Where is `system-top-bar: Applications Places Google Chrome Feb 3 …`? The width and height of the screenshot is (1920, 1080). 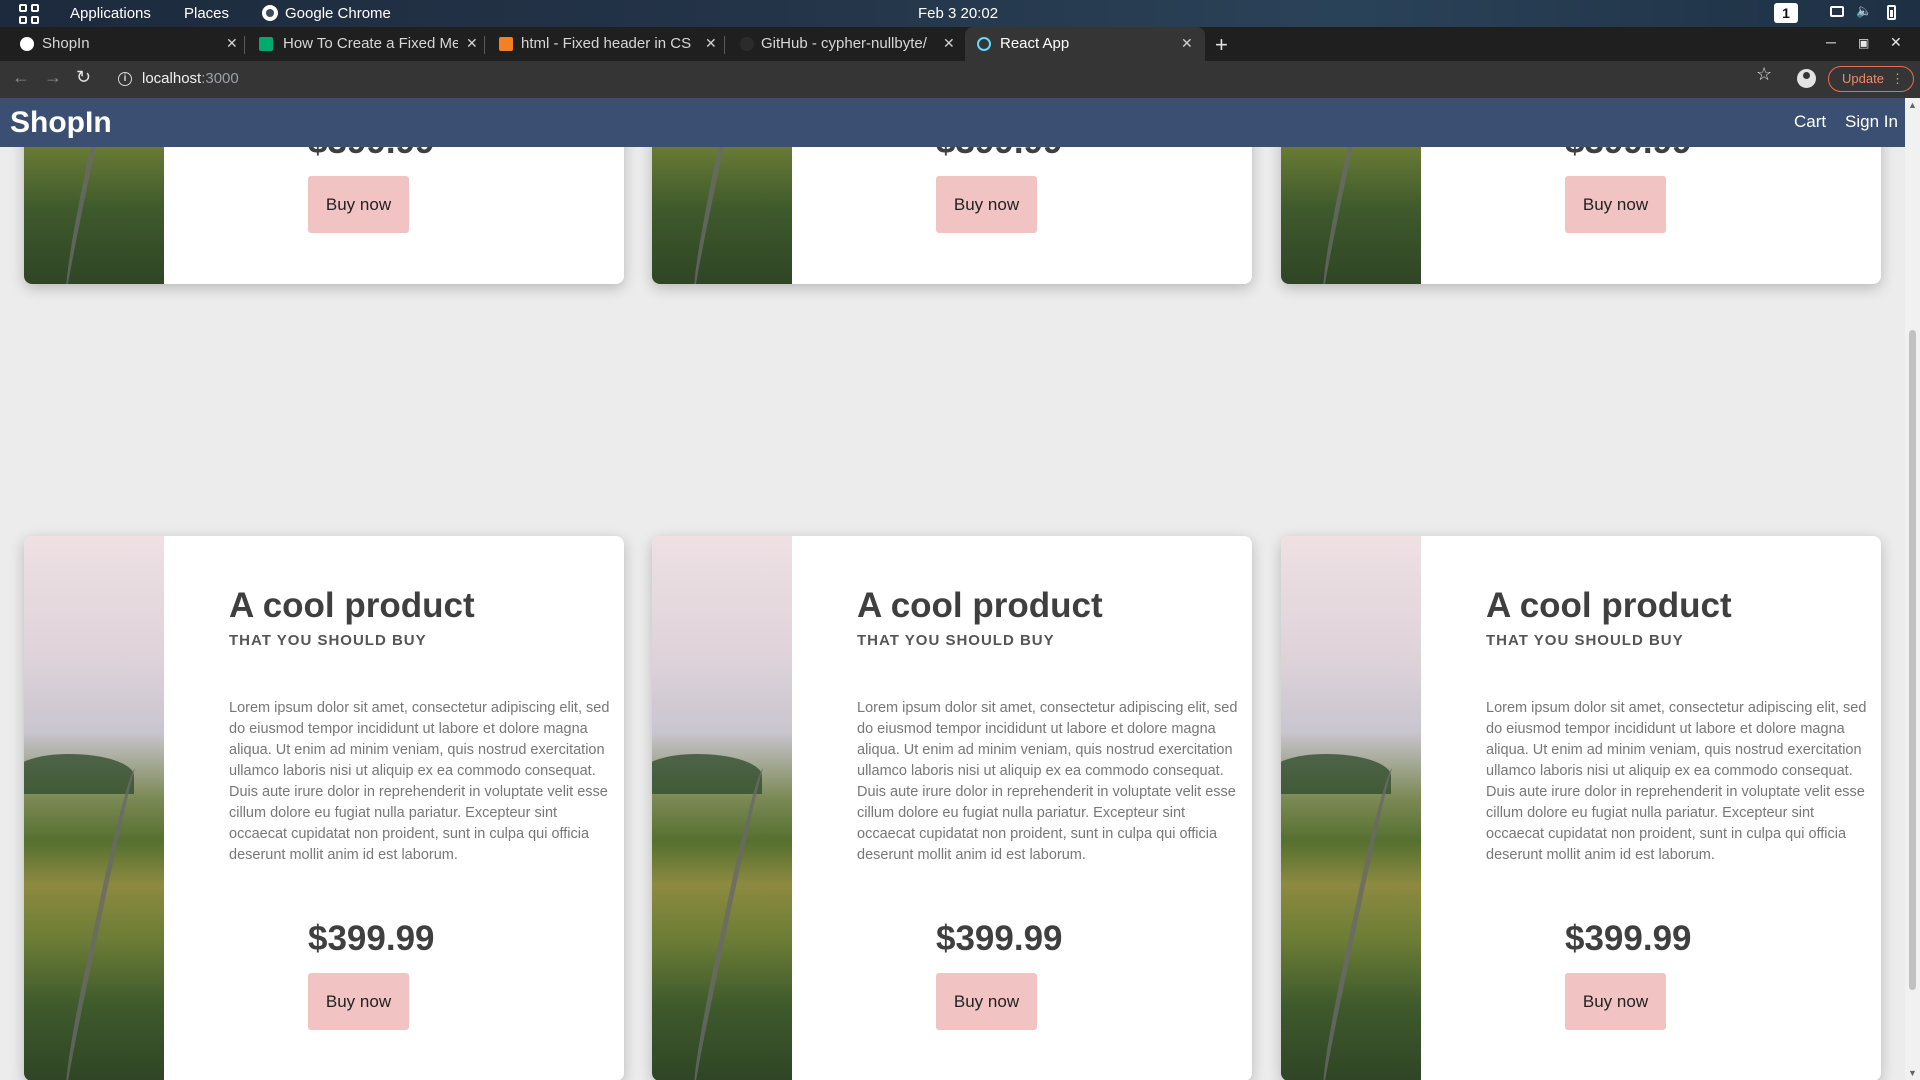 system-top-bar: Applications Places Google Chrome Feb 3 … is located at coordinates (960, 13).